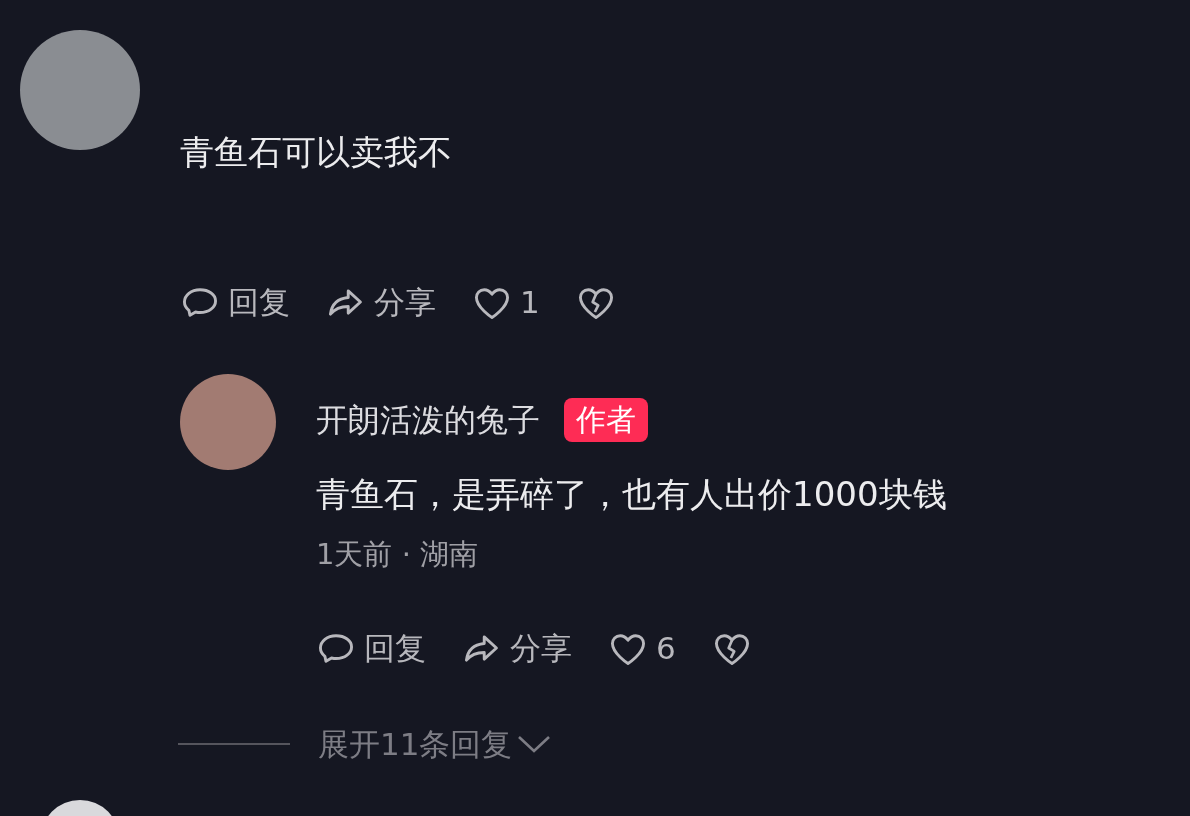 Image resolution: width=1190 pixels, height=816 pixels. Describe the element at coordinates (365, 744) in the screenshot. I see `expand-replies-link: 展开11条回复` at that location.